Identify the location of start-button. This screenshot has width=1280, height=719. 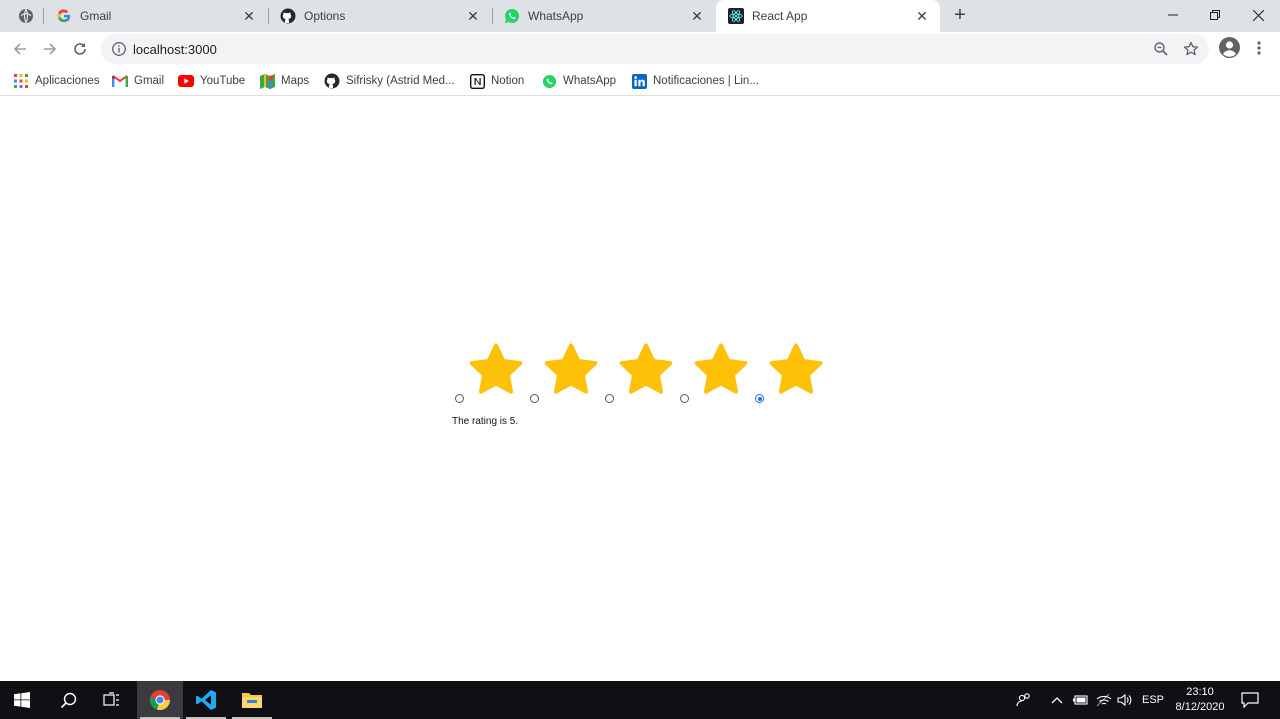
(22, 700).